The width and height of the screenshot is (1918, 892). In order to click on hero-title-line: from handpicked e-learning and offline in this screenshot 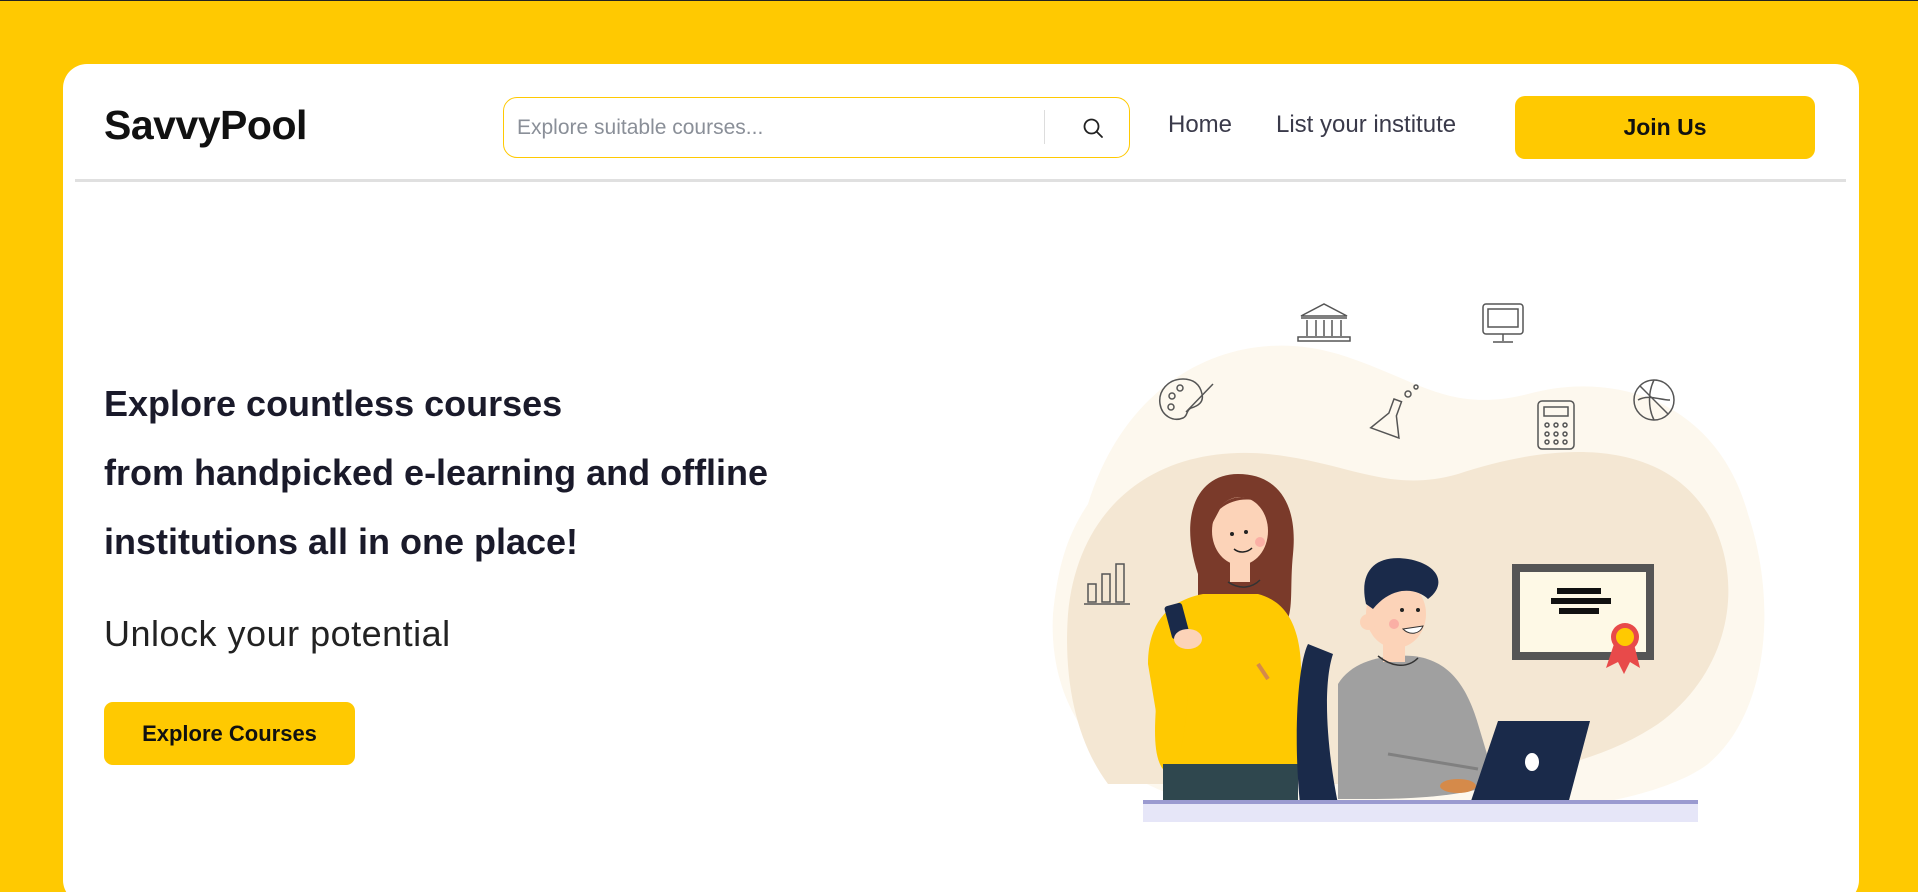, I will do `click(436, 472)`.